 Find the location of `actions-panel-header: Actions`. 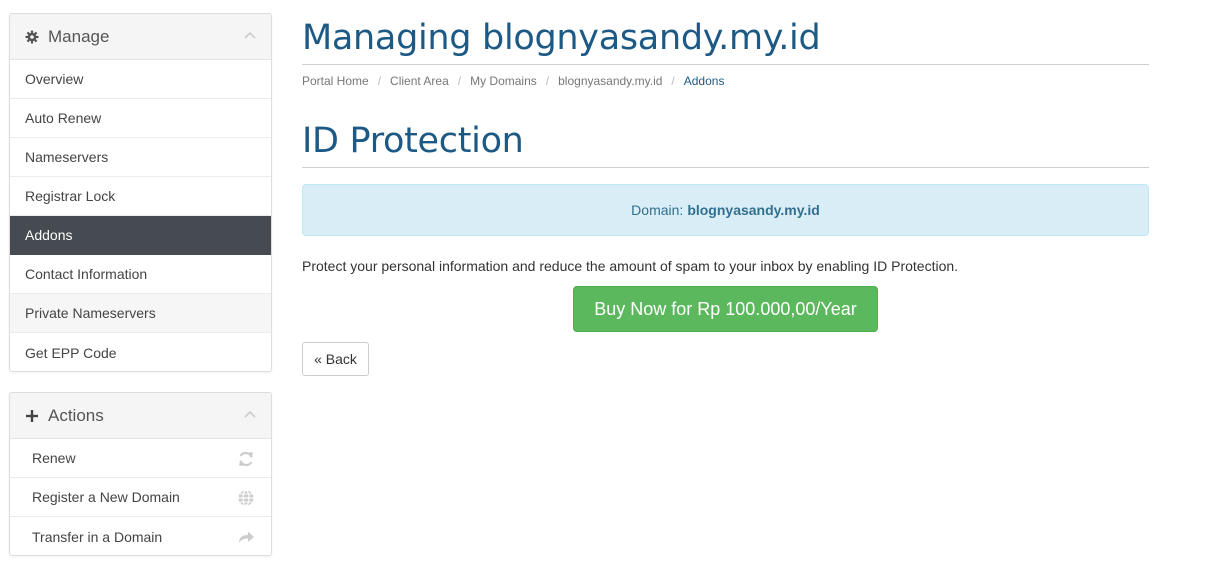

actions-panel-header: Actions is located at coordinates (140, 416).